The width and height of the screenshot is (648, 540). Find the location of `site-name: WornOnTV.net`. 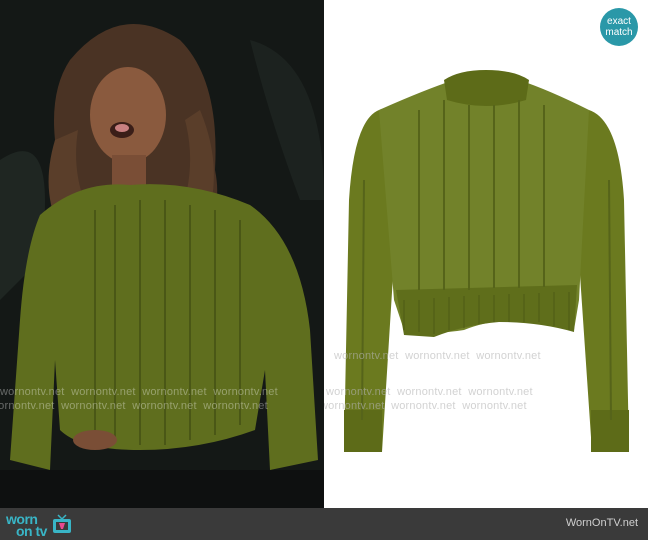

site-name: WornOnTV.net is located at coordinates (602, 523).